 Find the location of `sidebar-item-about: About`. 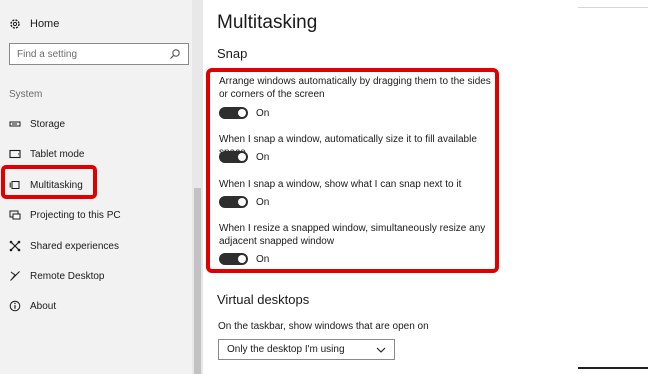

sidebar-item-about: About is located at coordinates (32, 306).